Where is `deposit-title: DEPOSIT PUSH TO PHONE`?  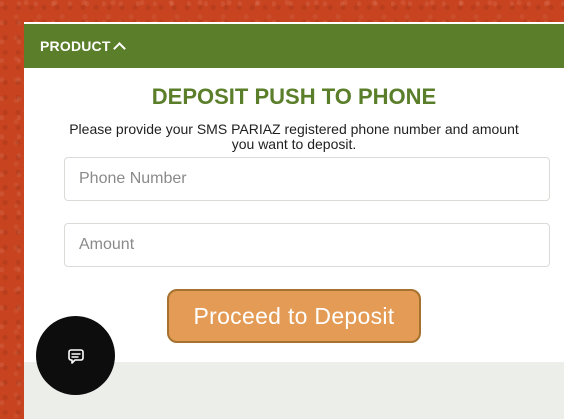 deposit-title: DEPOSIT PUSH TO PHONE is located at coordinates (294, 96).